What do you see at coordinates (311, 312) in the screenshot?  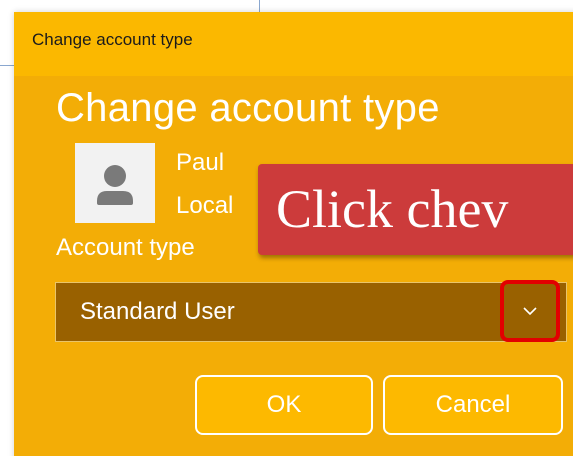 I see `account-type-dropdown: Standard User` at bounding box center [311, 312].